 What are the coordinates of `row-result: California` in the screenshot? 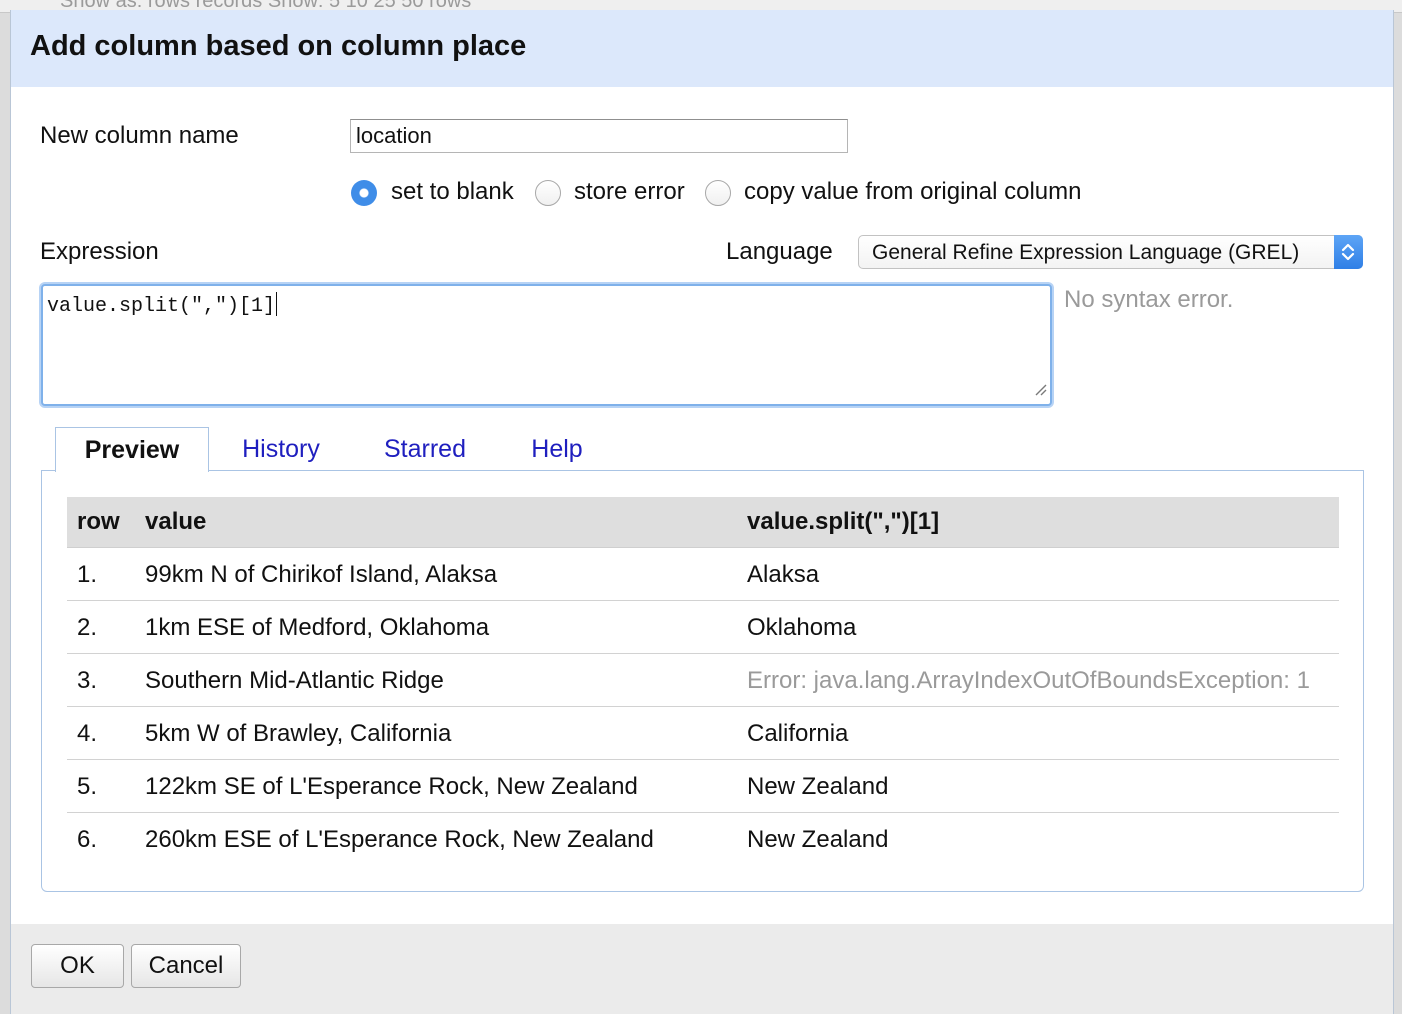 It's located at (1038, 733).